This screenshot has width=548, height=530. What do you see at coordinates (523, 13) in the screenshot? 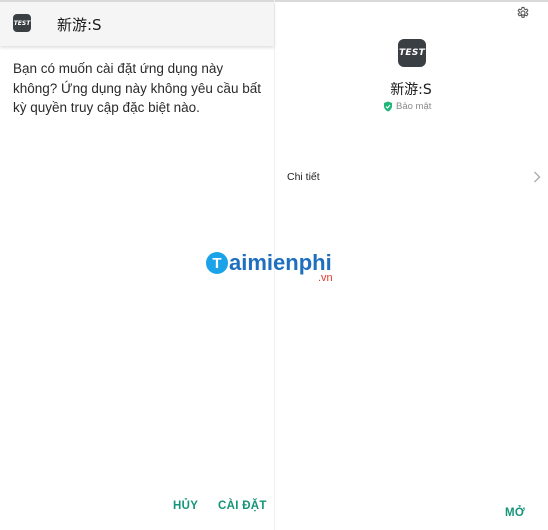
I see `settings-gear-icon` at bounding box center [523, 13].